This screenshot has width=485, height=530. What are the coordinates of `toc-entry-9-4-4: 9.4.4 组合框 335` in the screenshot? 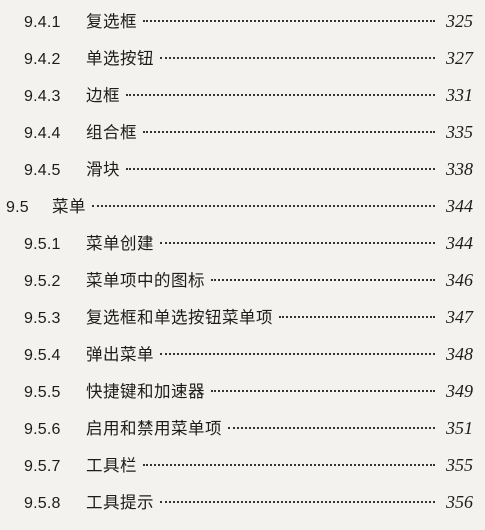 It's located at (248, 134).